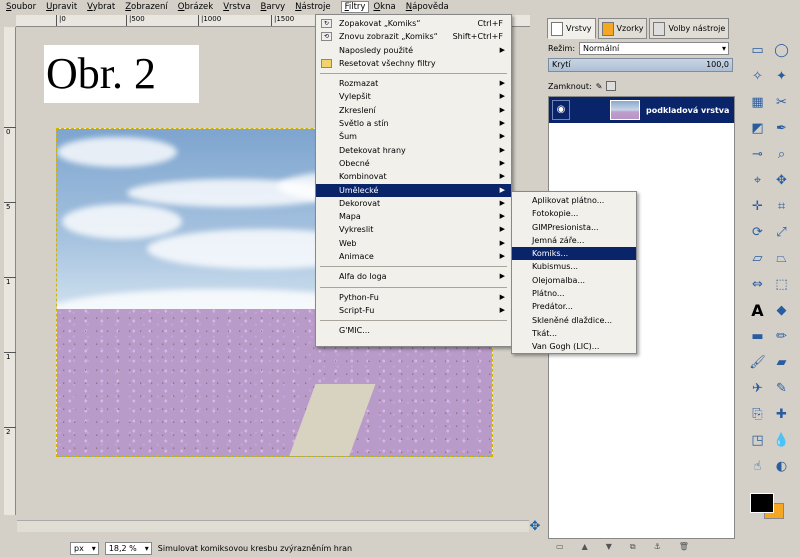 Image resolution: width=800 pixels, height=557 pixels. Describe the element at coordinates (413, 163) in the screenshot. I see `menu-item-generic: Obecné ▶` at that location.